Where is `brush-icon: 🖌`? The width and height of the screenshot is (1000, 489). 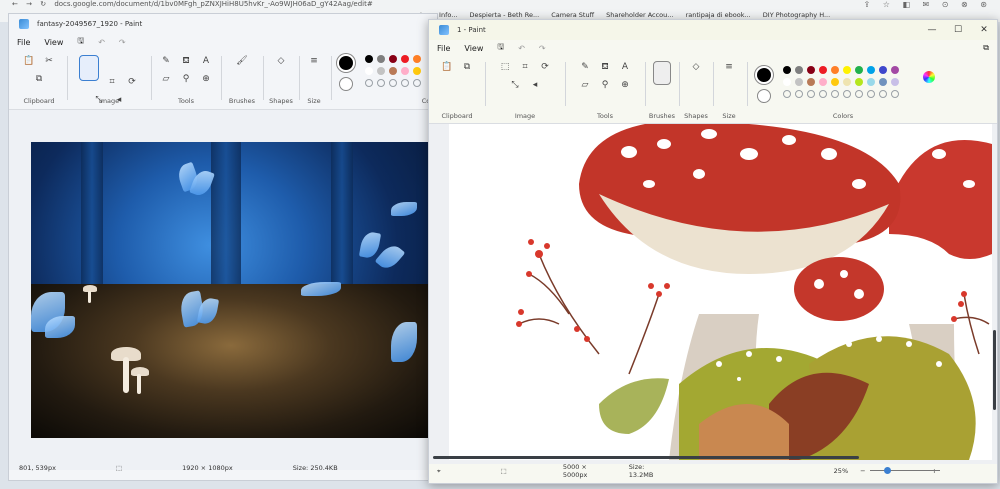 brush-icon: 🖌 is located at coordinates (242, 61).